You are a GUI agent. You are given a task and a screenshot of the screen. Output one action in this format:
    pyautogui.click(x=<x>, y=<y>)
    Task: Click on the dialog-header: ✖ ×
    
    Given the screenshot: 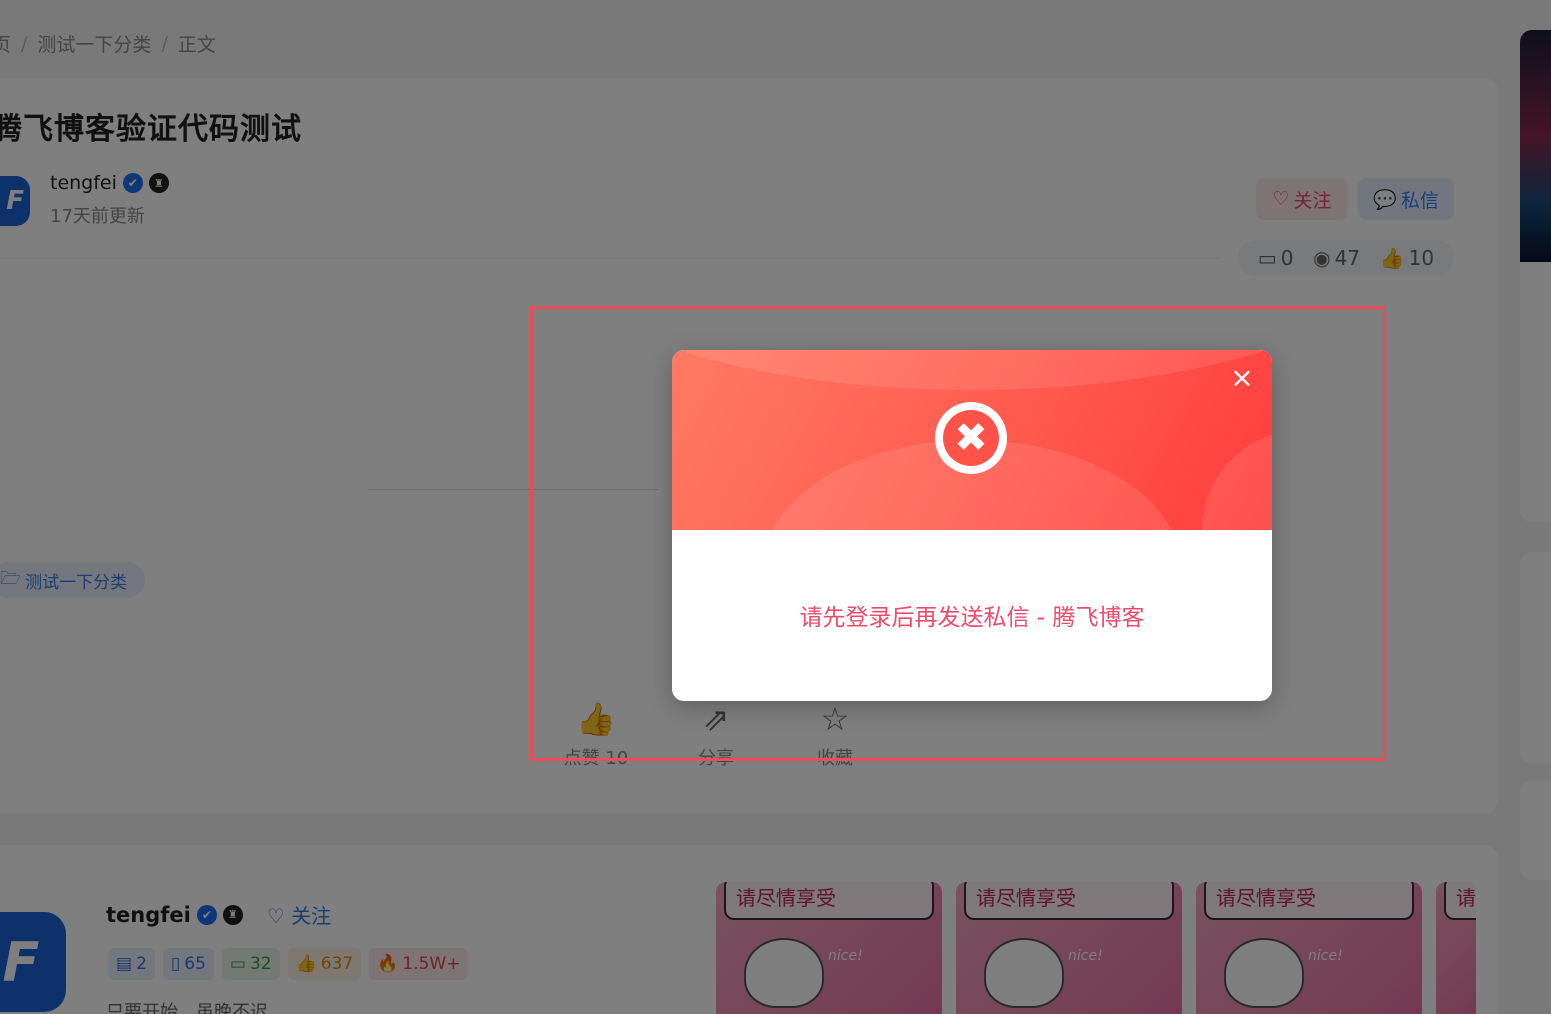 What is the action you would take?
    pyautogui.click(x=972, y=440)
    